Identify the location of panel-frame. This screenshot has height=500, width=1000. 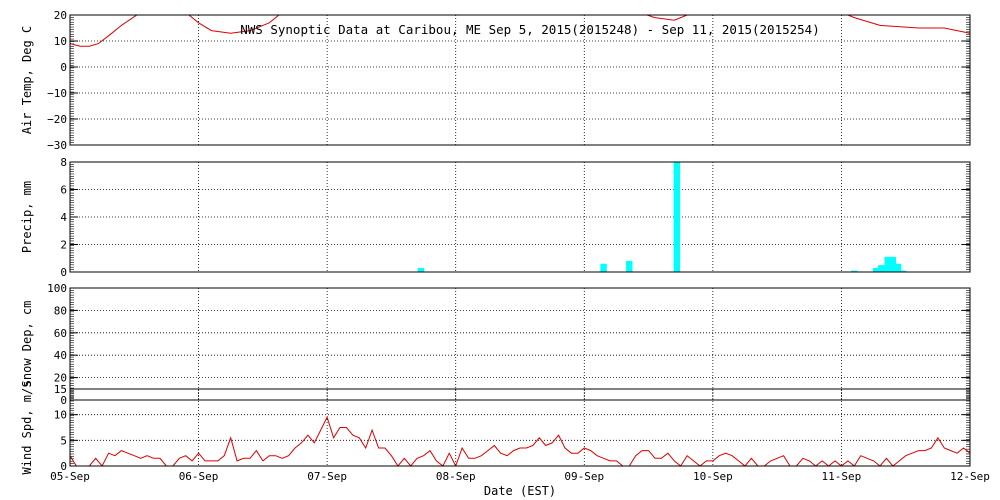
(520, 427).